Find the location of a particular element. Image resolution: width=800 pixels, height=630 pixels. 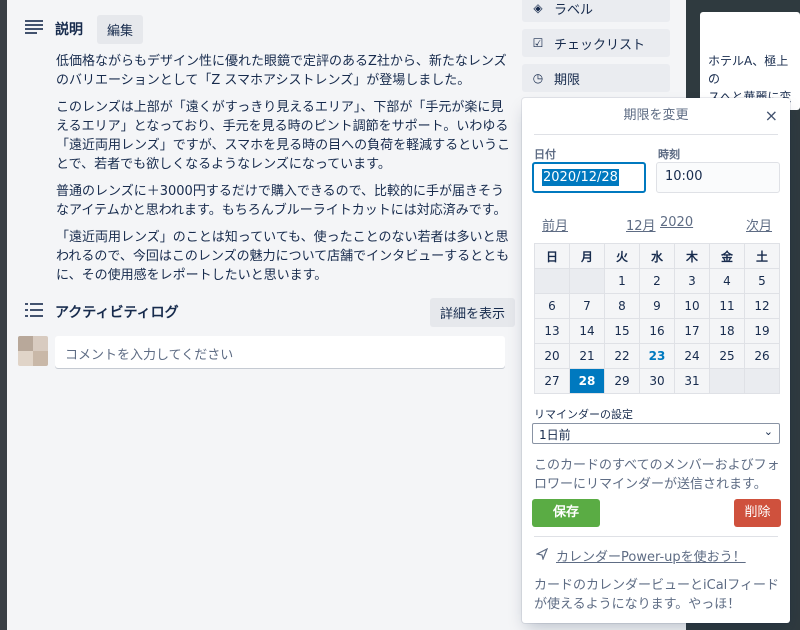

weekday-header: 木 is located at coordinates (692, 256).